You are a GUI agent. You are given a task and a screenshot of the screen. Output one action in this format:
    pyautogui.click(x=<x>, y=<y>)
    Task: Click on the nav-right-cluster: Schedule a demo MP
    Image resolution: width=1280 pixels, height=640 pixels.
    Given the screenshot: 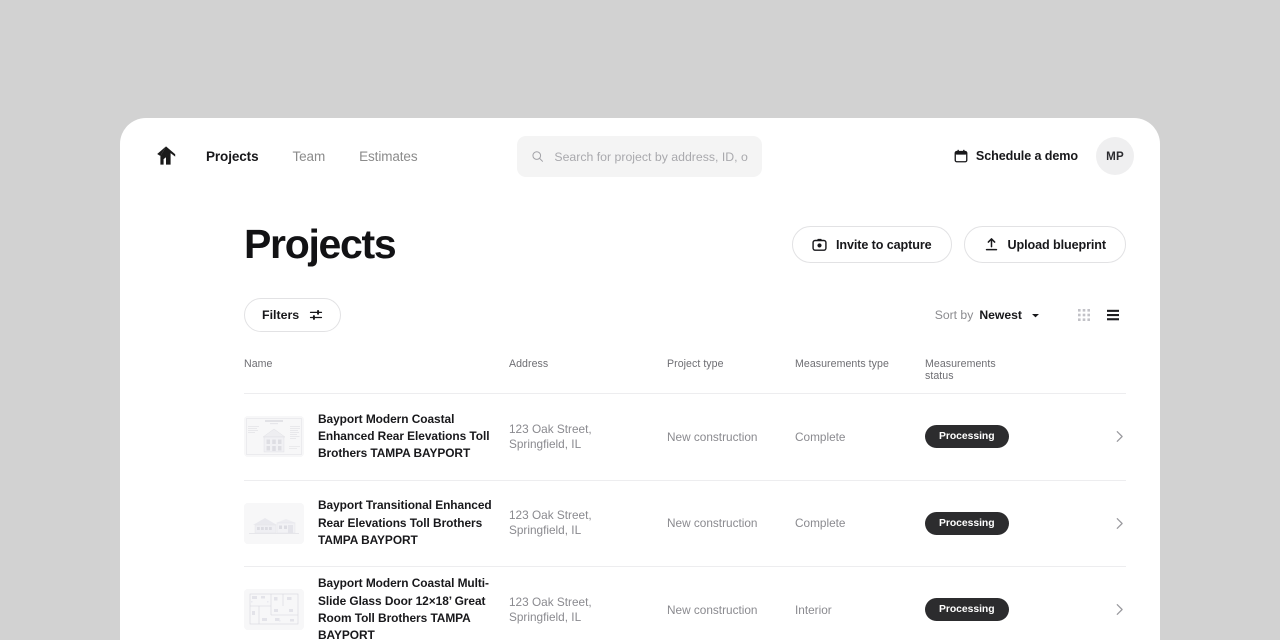 What is the action you would take?
    pyautogui.click(x=1044, y=156)
    